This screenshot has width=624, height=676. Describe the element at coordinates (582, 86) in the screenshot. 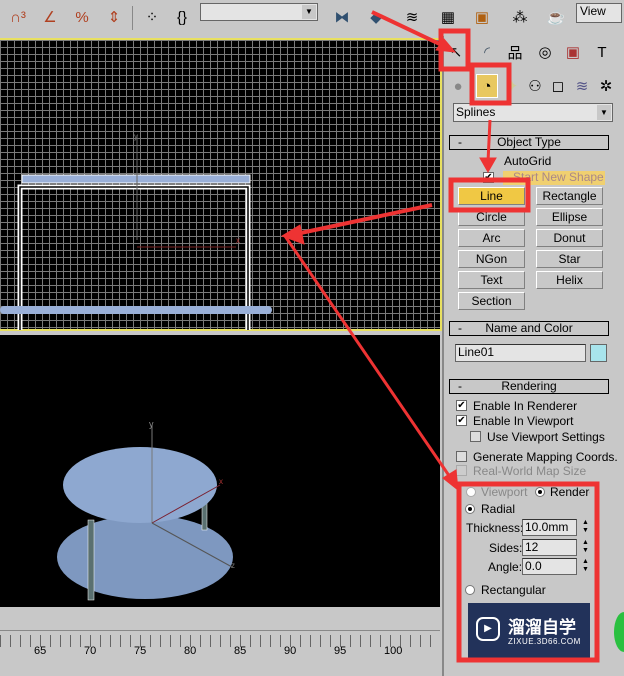

I see `space-warps-icon: ≋` at that location.